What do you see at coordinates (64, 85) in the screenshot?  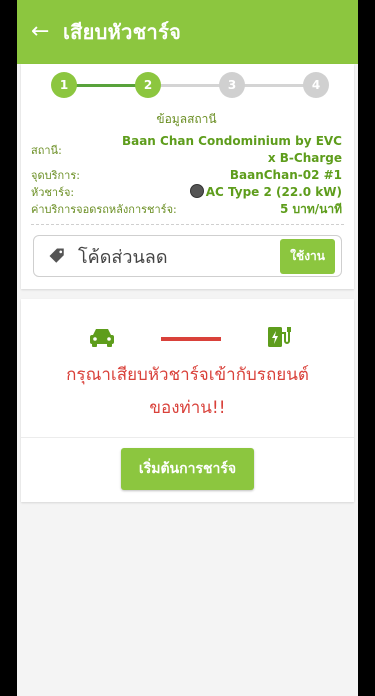 I see `step-1: 1` at bounding box center [64, 85].